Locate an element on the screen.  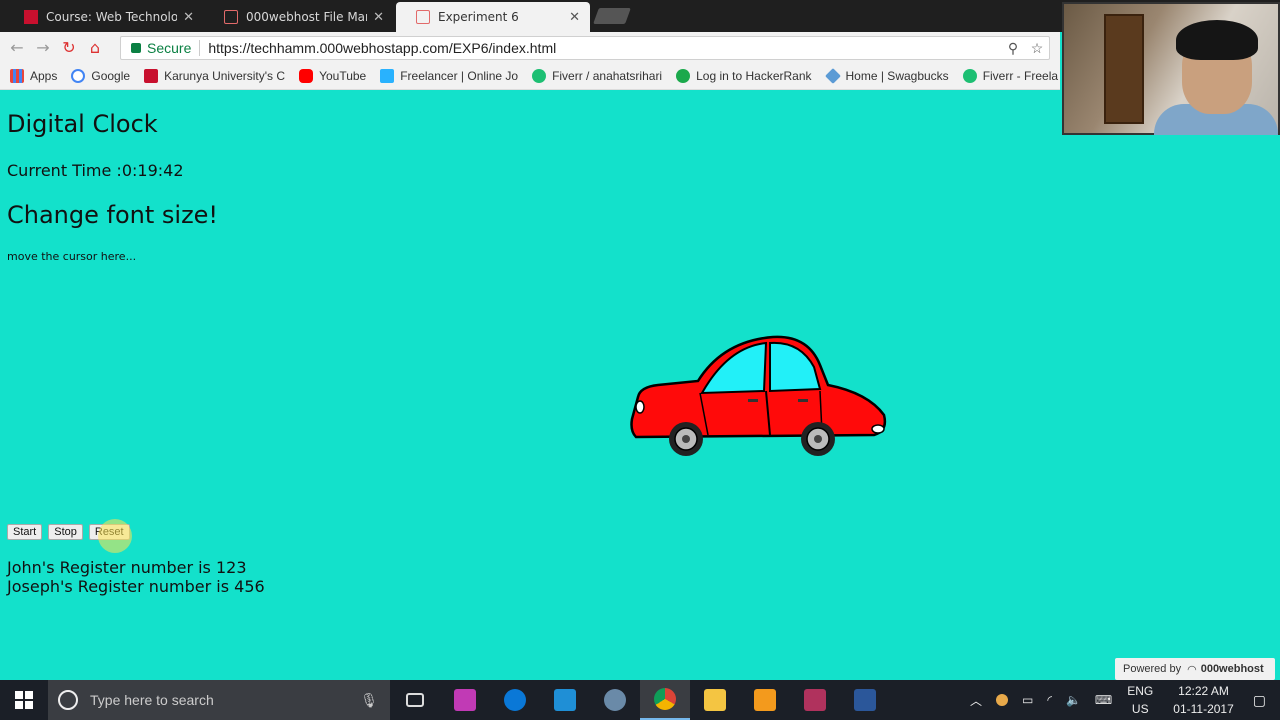
snipping-tool-icon is located at coordinates (615, 700).